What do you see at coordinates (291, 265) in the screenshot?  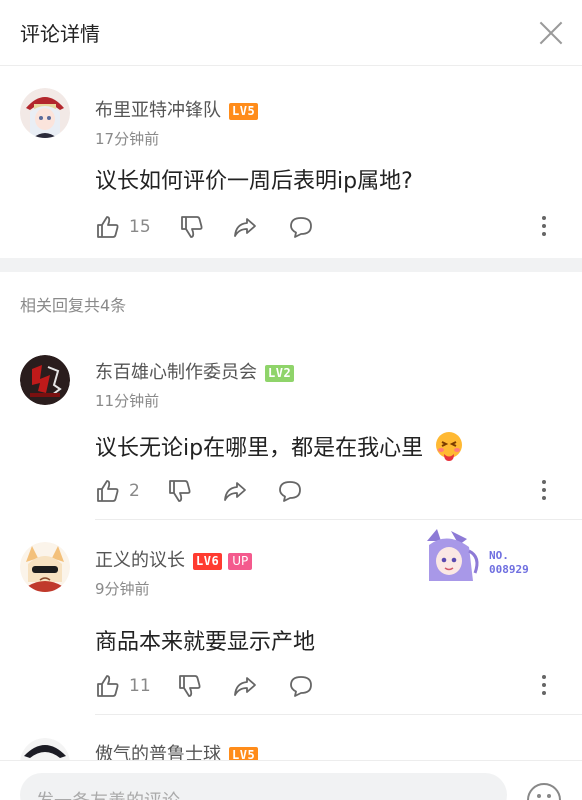 I see `section-divider` at bounding box center [291, 265].